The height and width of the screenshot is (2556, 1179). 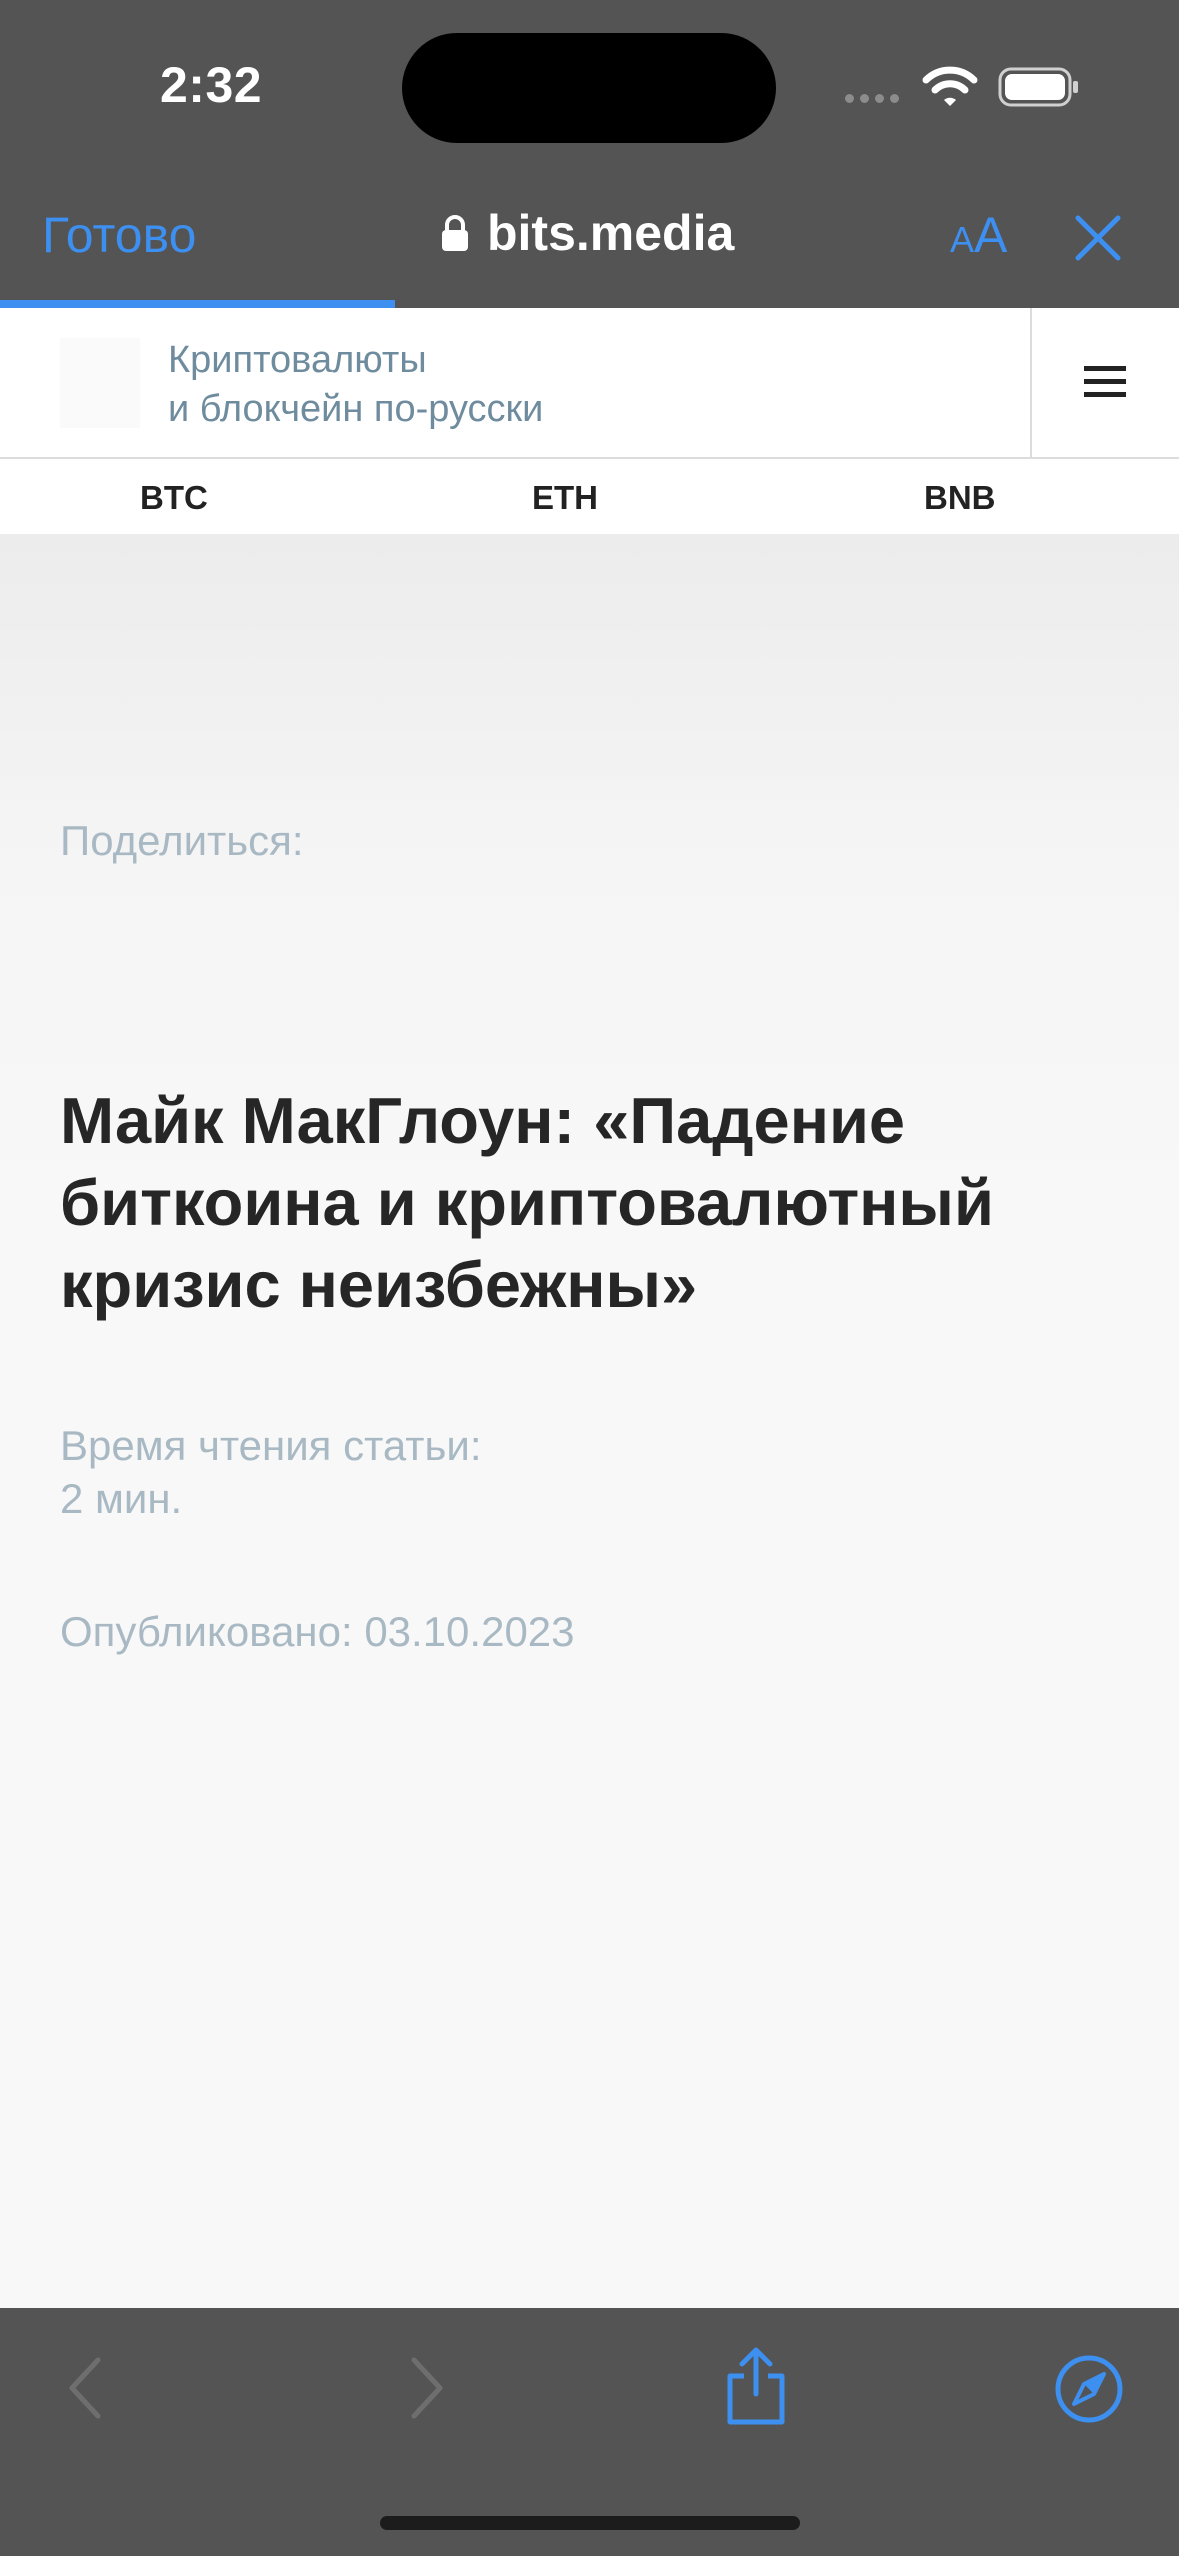 What do you see at coordinates (86, 2388) in the screenshot?
I see `chevron-left-icon` at bounding box center [86, 2388].